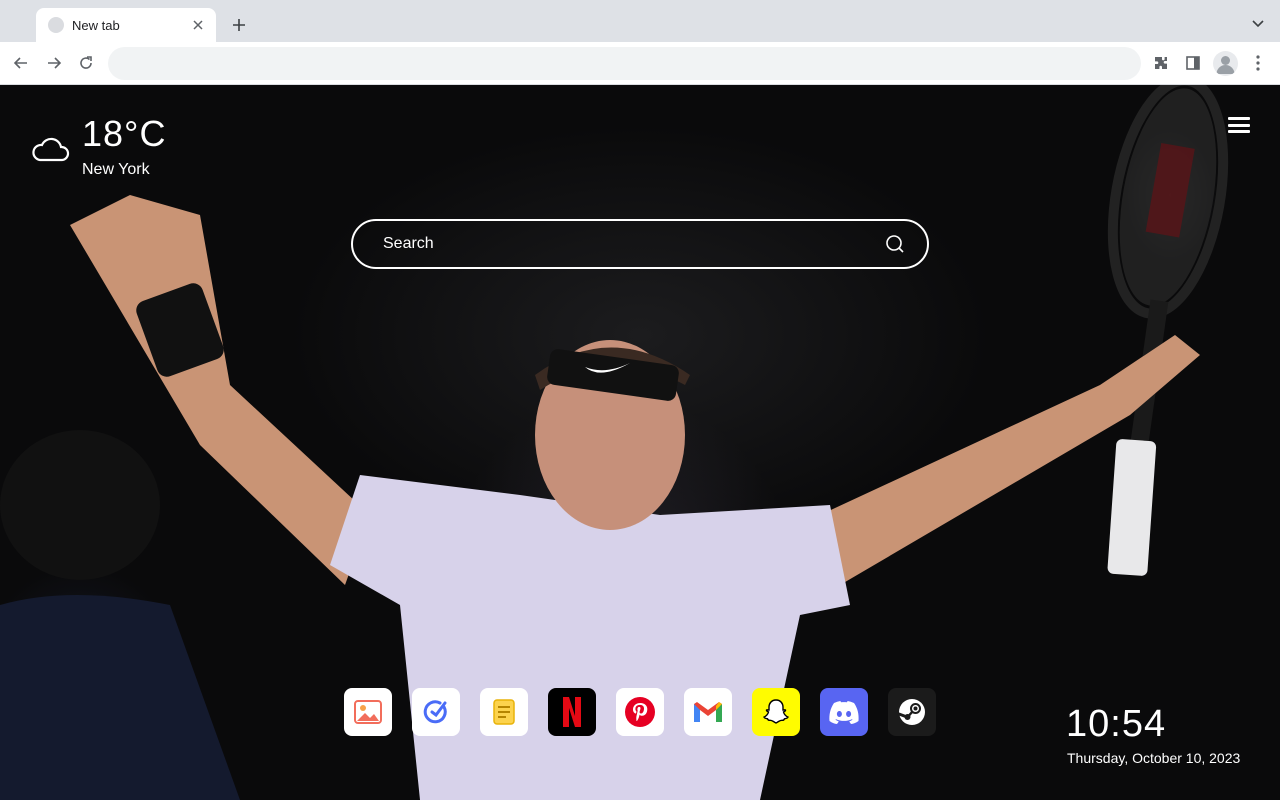 This screenshot has height=800, width=1280. I want to click on gmail-icon, so click(708, 712).